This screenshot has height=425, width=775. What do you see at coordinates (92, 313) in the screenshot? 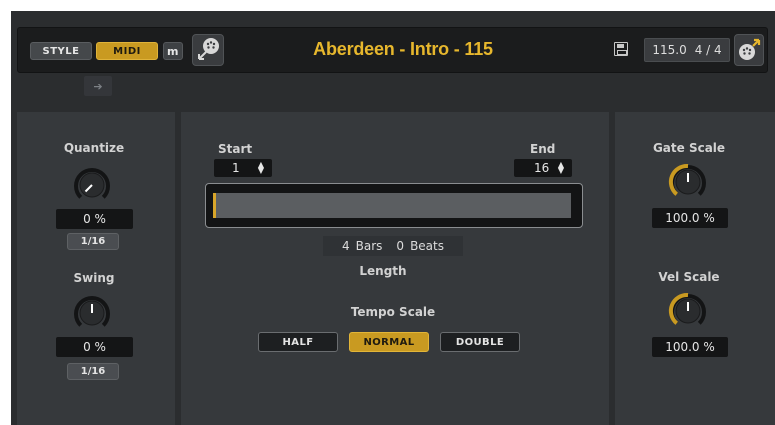
I see `swing-knob` at bounding box center [92, 313].